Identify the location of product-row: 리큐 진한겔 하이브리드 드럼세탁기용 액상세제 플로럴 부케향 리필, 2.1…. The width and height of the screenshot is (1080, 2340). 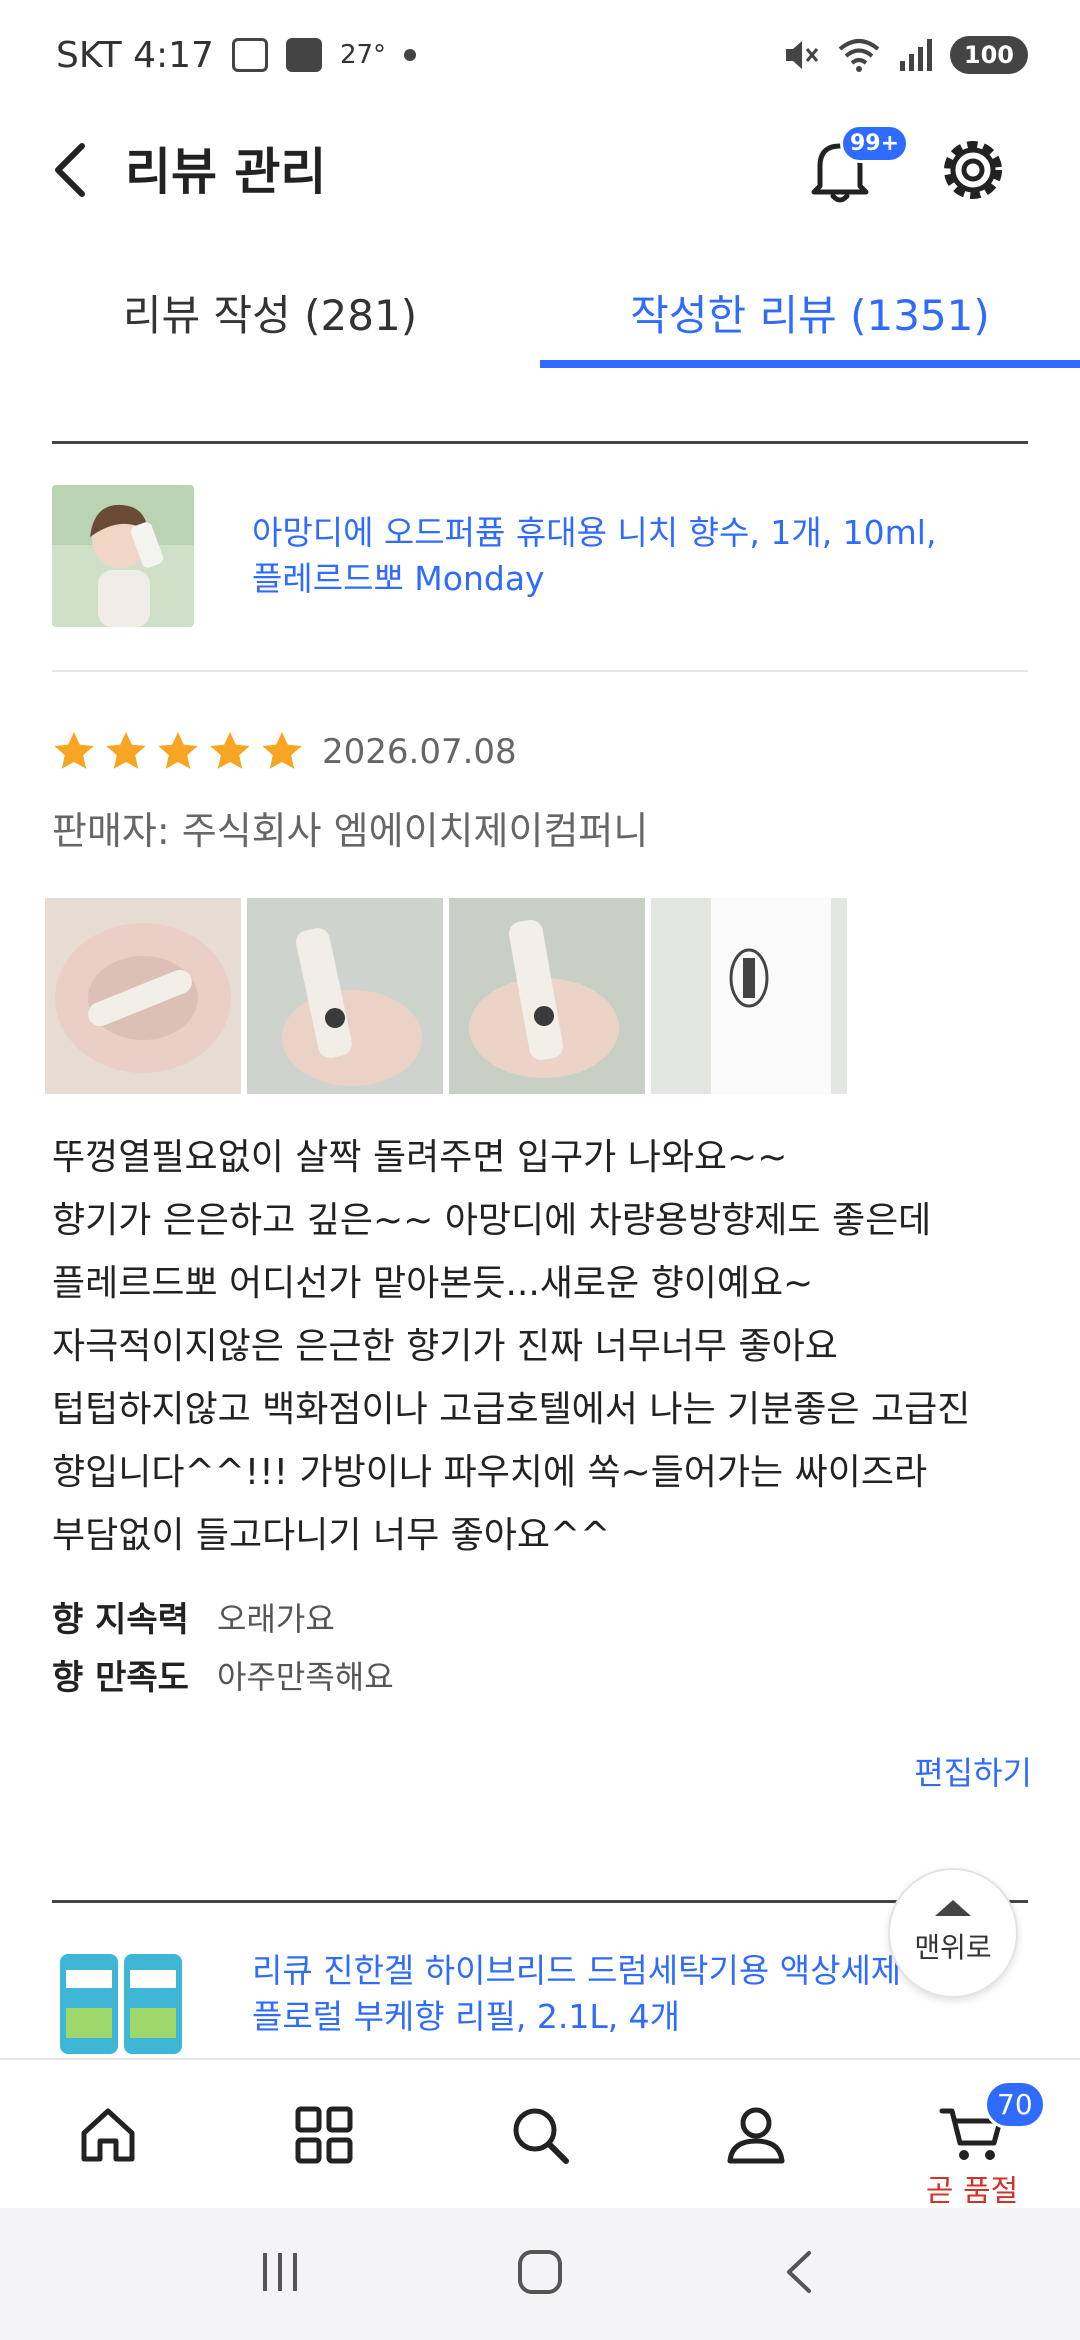
(540, 2004).